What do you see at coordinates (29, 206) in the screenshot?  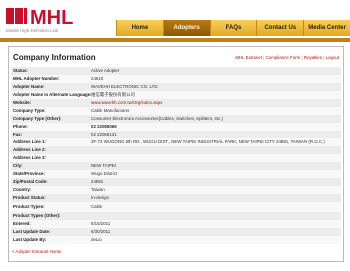 I see `field-label: Product Types:` at bounding box center [29, 206].